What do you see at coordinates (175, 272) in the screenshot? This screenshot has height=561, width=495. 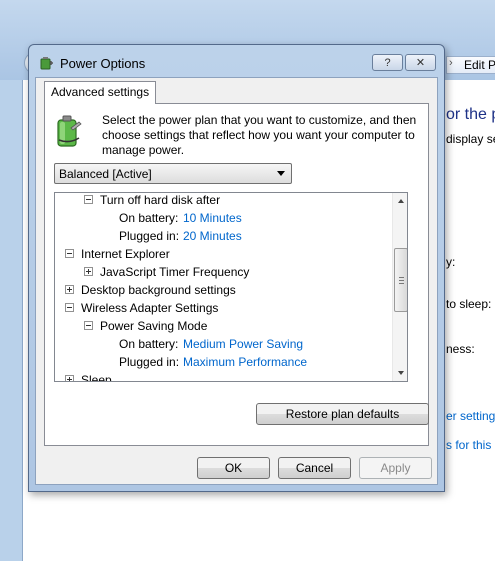 I see `tree-node-label: JavaScript Timer Frequency` at bounding box center [175, 272].